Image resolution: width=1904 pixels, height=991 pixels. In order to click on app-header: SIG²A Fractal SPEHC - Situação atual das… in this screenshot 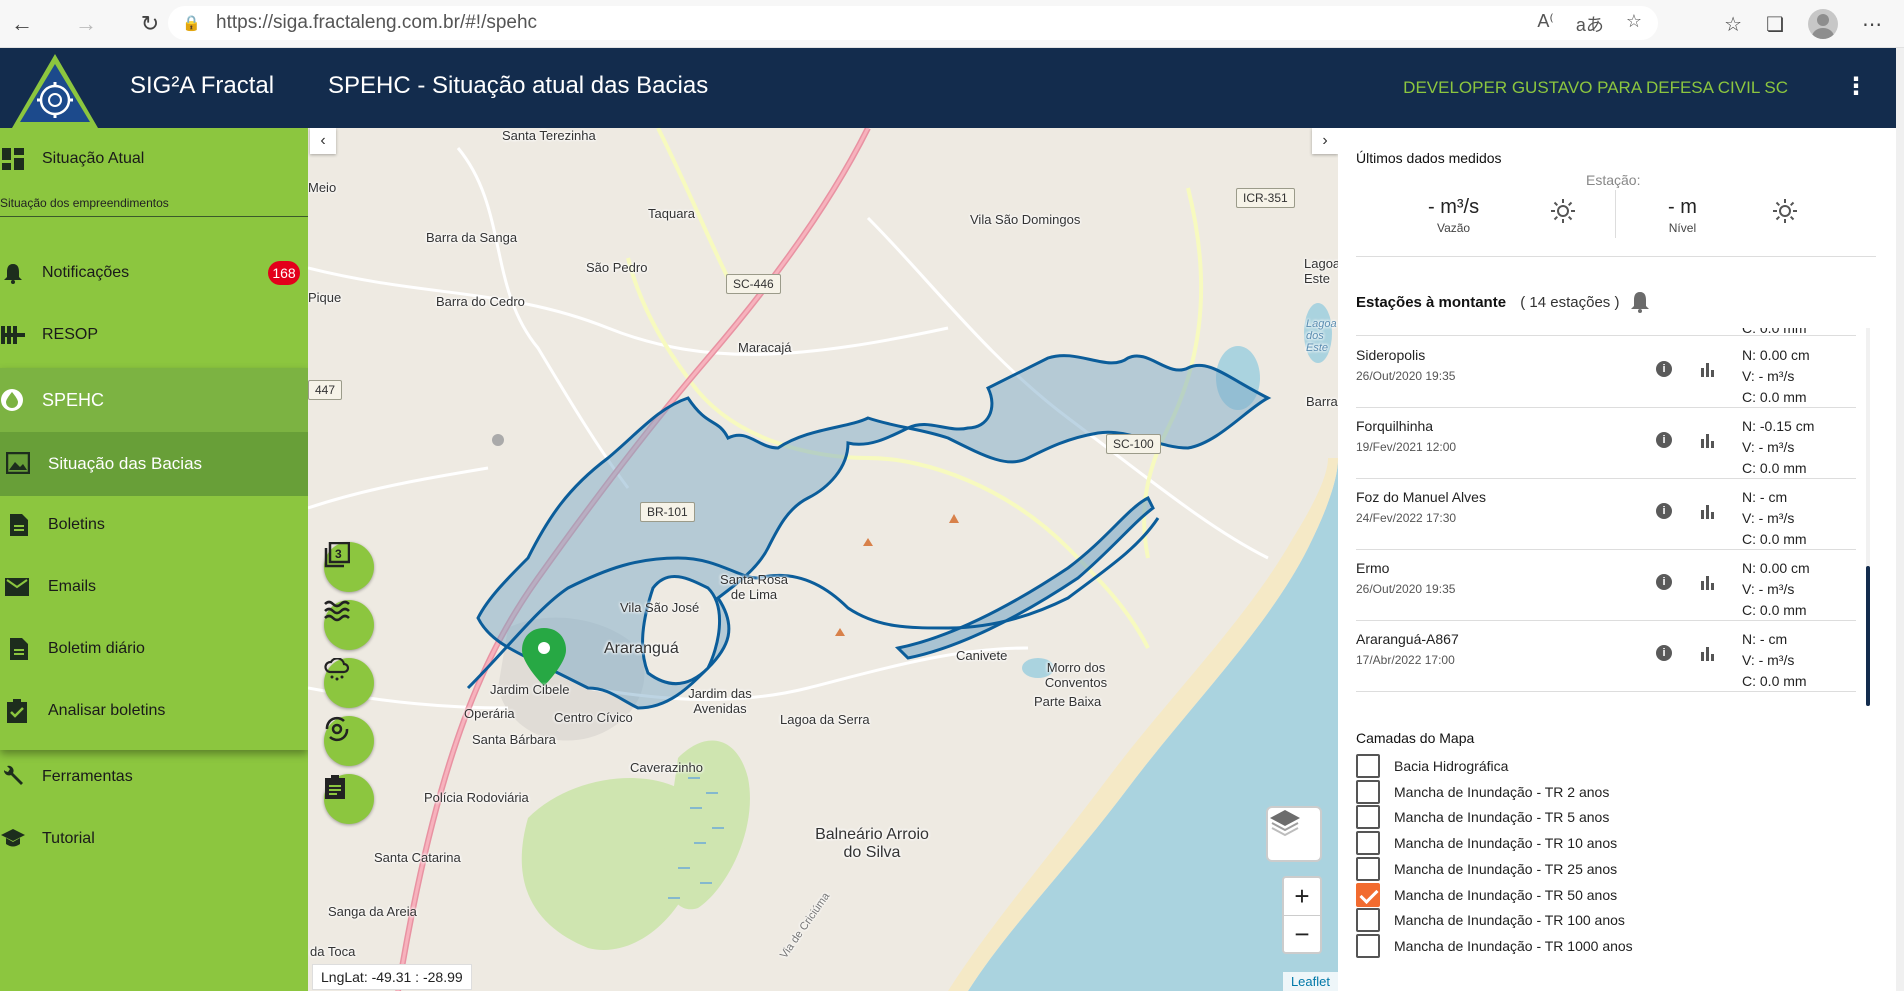, I will do `click(948, 88)`.